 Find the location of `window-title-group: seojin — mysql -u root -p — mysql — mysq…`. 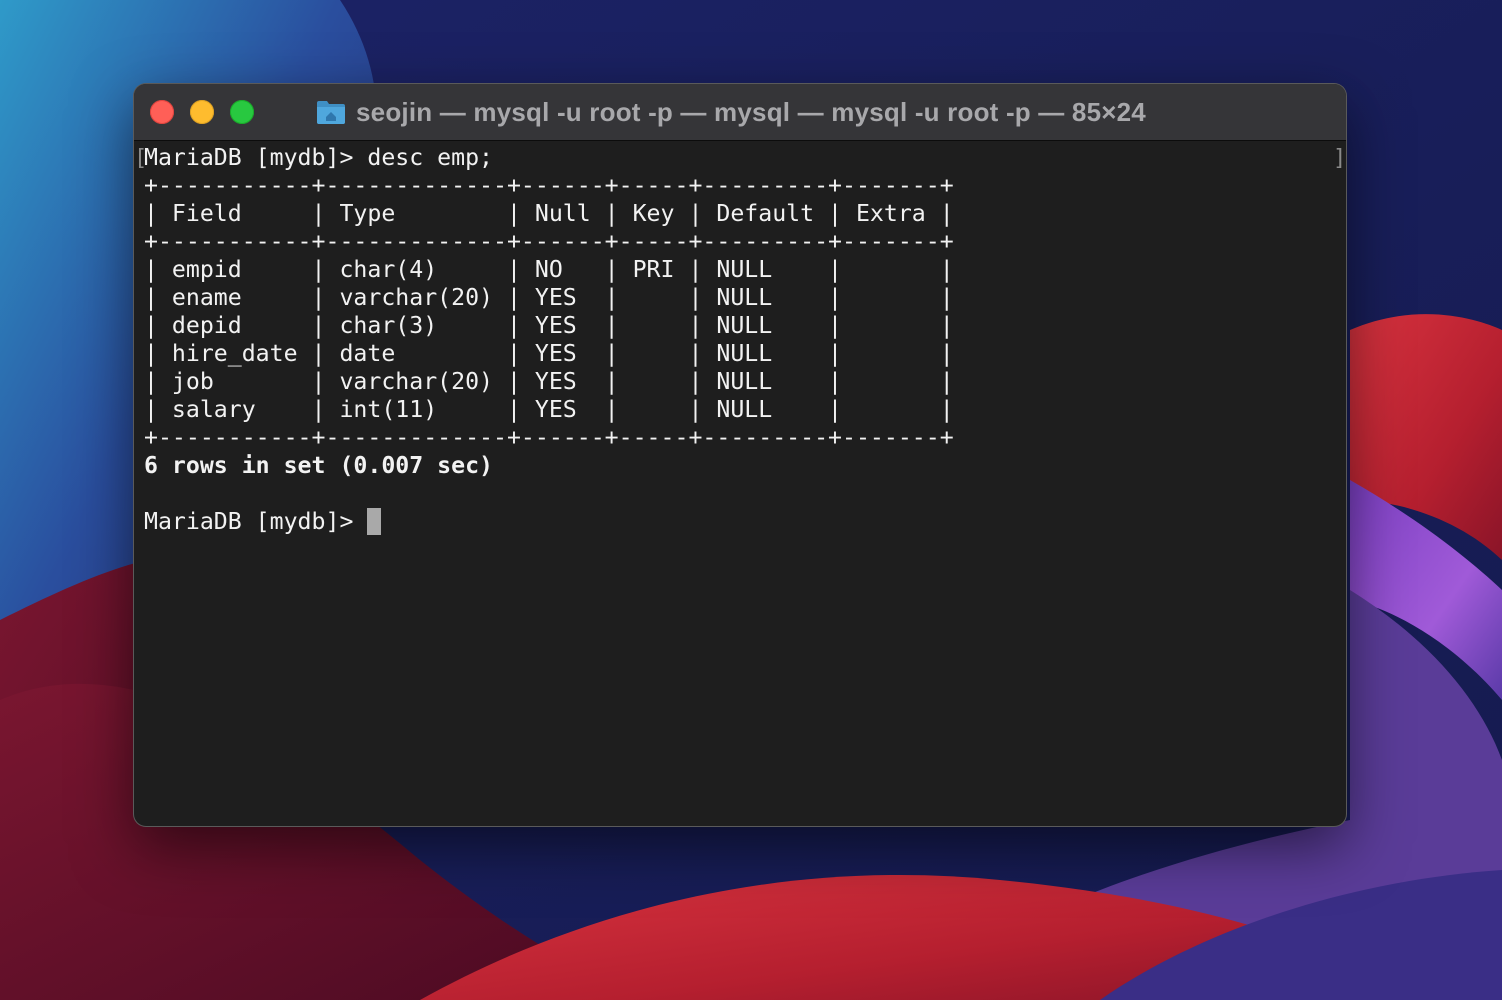

window-title-group: seojin — mysql -u root -p — mysql — mysq… is located at coordinates (731, 112).